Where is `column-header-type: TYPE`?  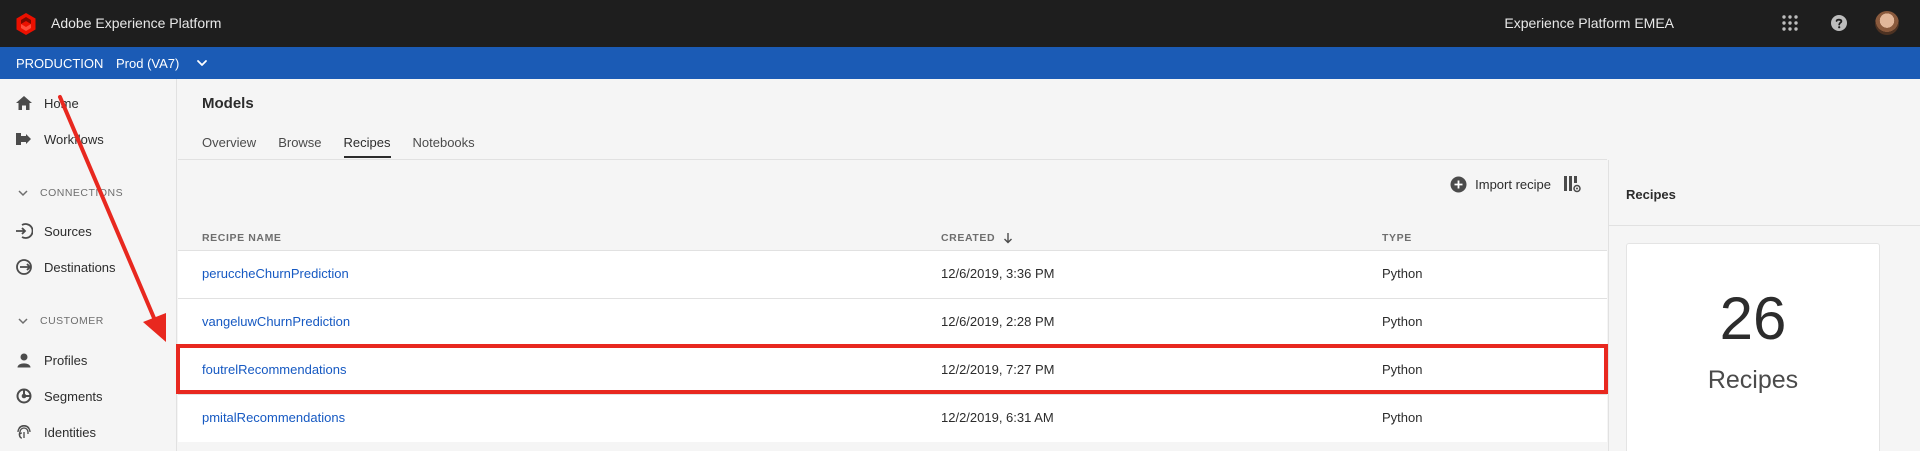 column-header-type: TYPE is located at coordinates (1397, 238).